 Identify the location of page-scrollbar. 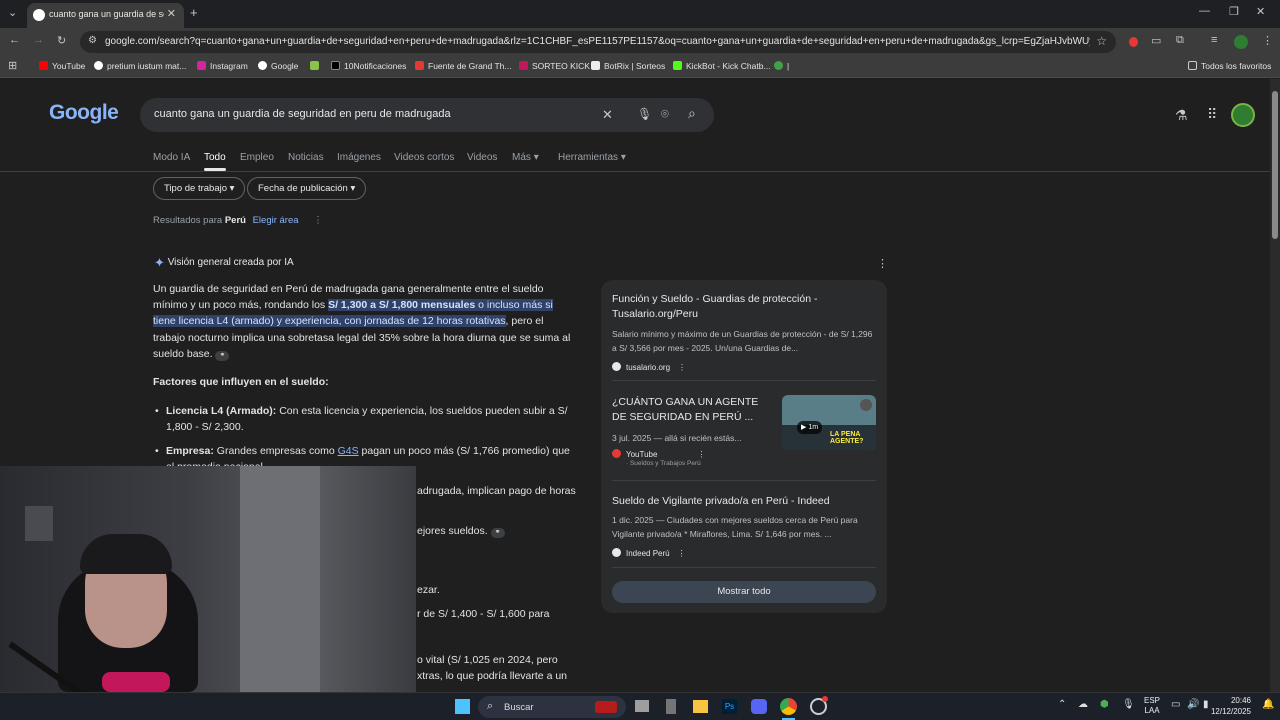
(1275, 385).